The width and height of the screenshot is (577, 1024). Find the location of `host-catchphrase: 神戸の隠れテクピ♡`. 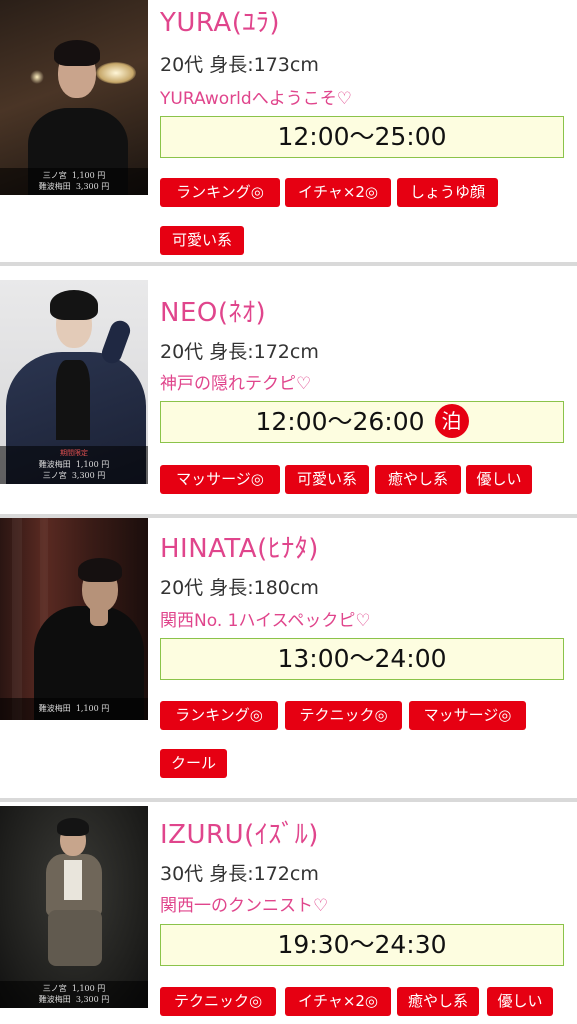

host-catchphrase: 神戸の隠れテクピ♡ is located at coordinates (236, 384).